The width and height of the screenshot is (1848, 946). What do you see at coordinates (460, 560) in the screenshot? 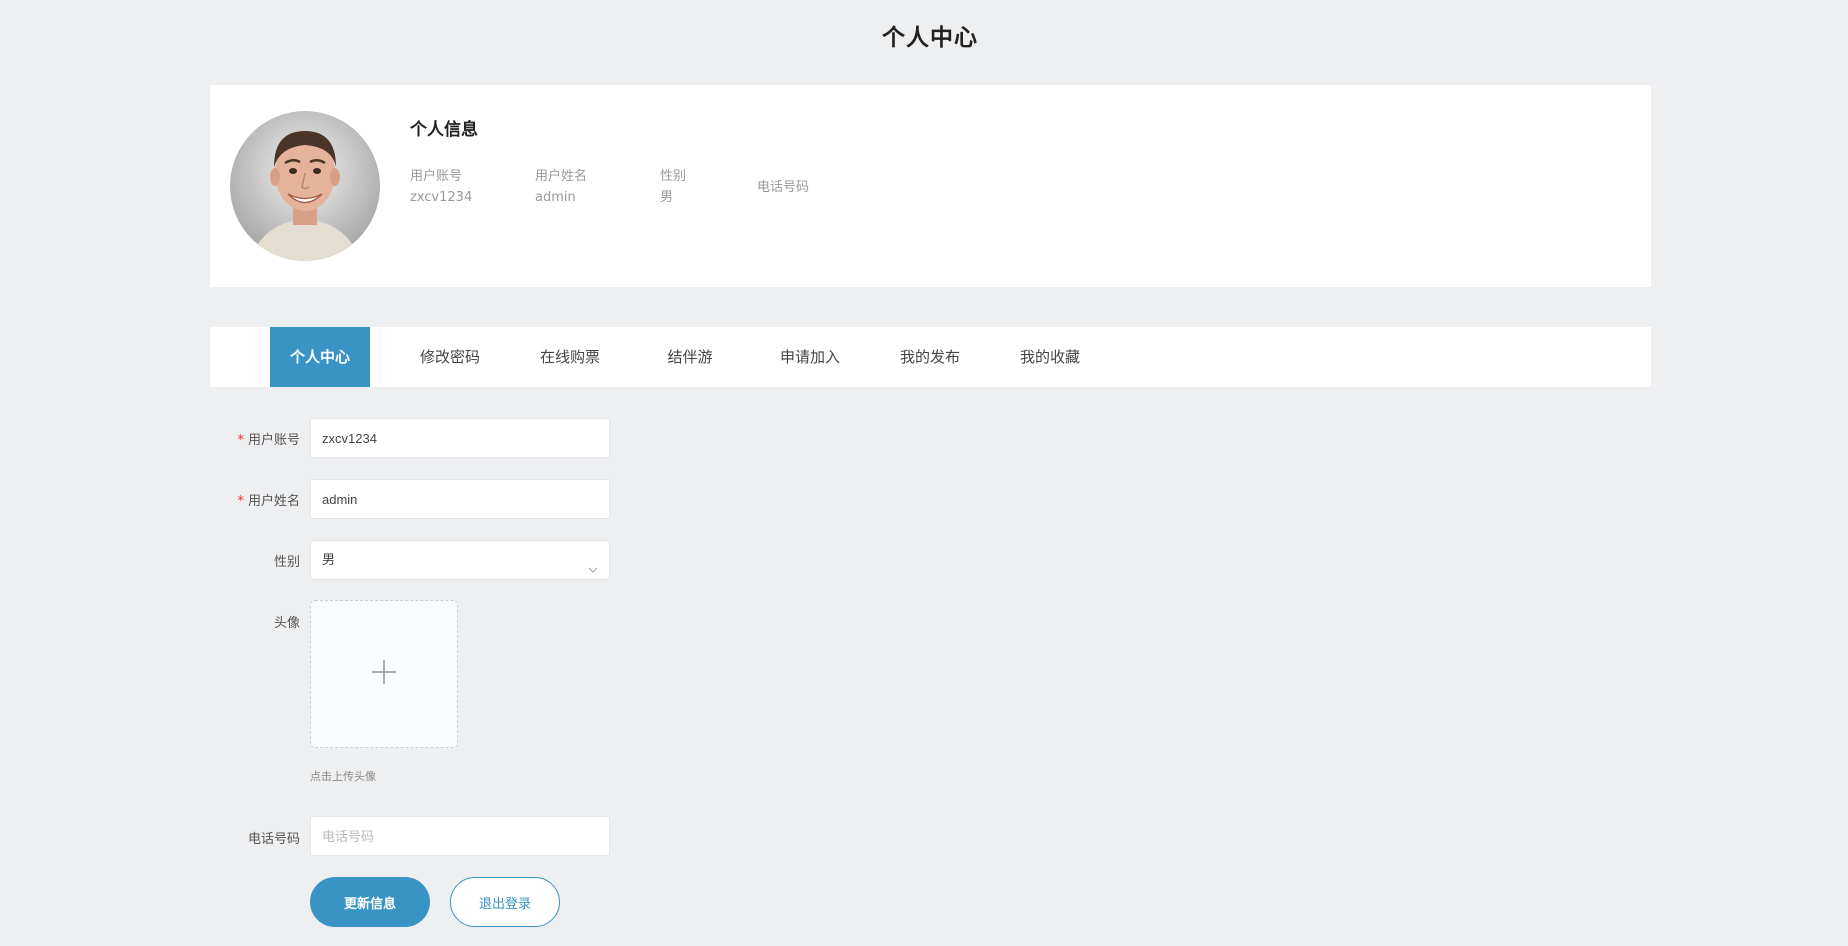
I see `gender-select: 男` at bounding box center [460, 560].